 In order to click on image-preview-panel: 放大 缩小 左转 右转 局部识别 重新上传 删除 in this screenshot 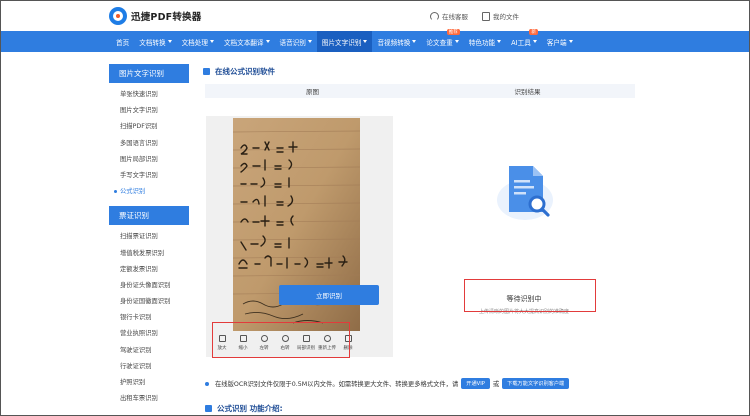, I will do `click(299, 236)`.